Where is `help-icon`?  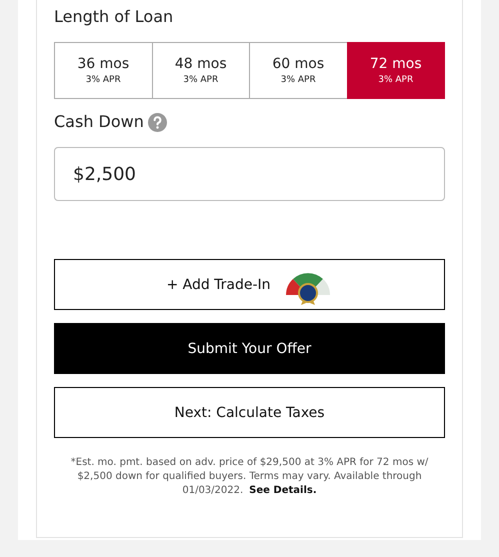 help-icon is located at coordinates (157, 122).